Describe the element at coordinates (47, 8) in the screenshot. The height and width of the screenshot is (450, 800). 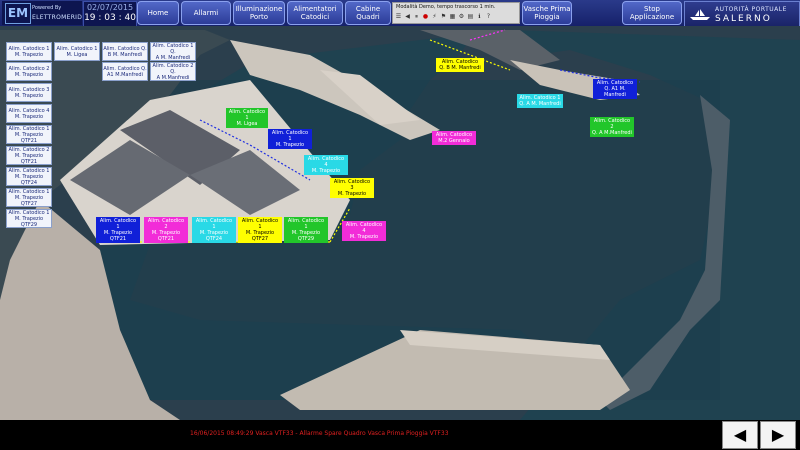
I see `logo-tagline: Powered By` at that location.